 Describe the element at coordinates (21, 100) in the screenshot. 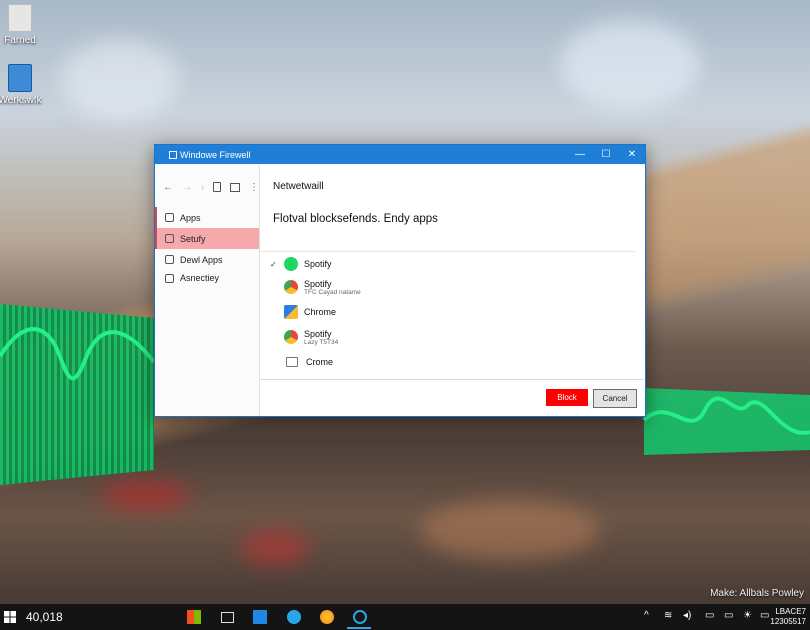

I see `desktop-icon-label: Werkswfk` at that location.